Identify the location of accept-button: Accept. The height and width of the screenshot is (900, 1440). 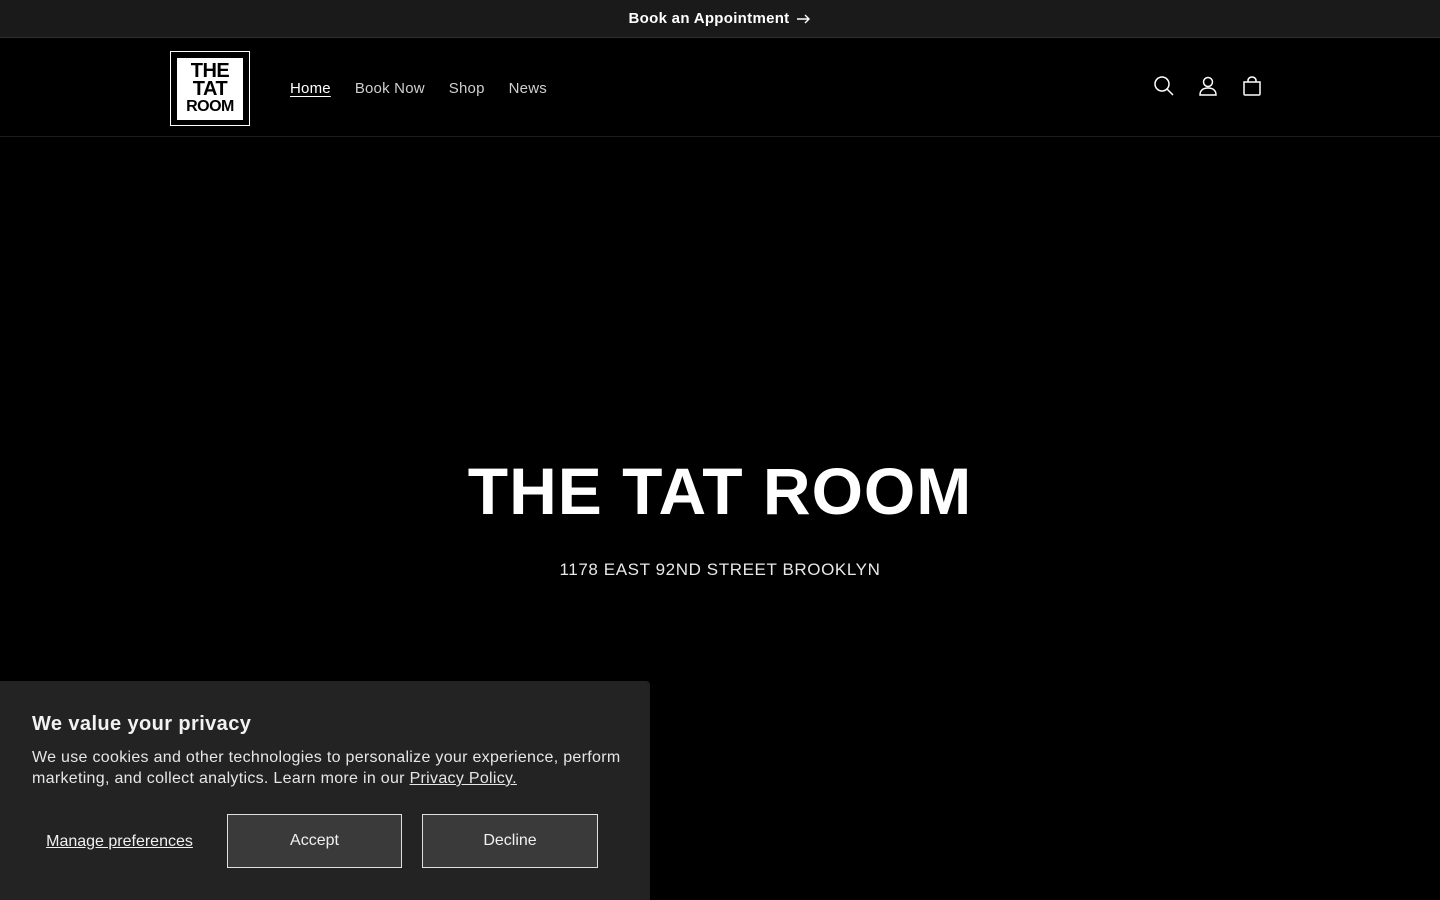
(314, 841).